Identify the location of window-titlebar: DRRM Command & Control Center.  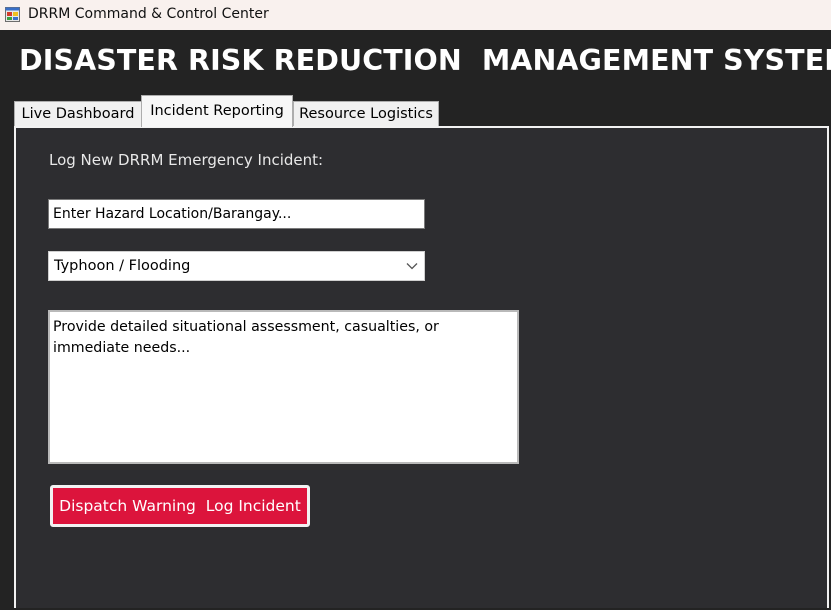
(415, 15).